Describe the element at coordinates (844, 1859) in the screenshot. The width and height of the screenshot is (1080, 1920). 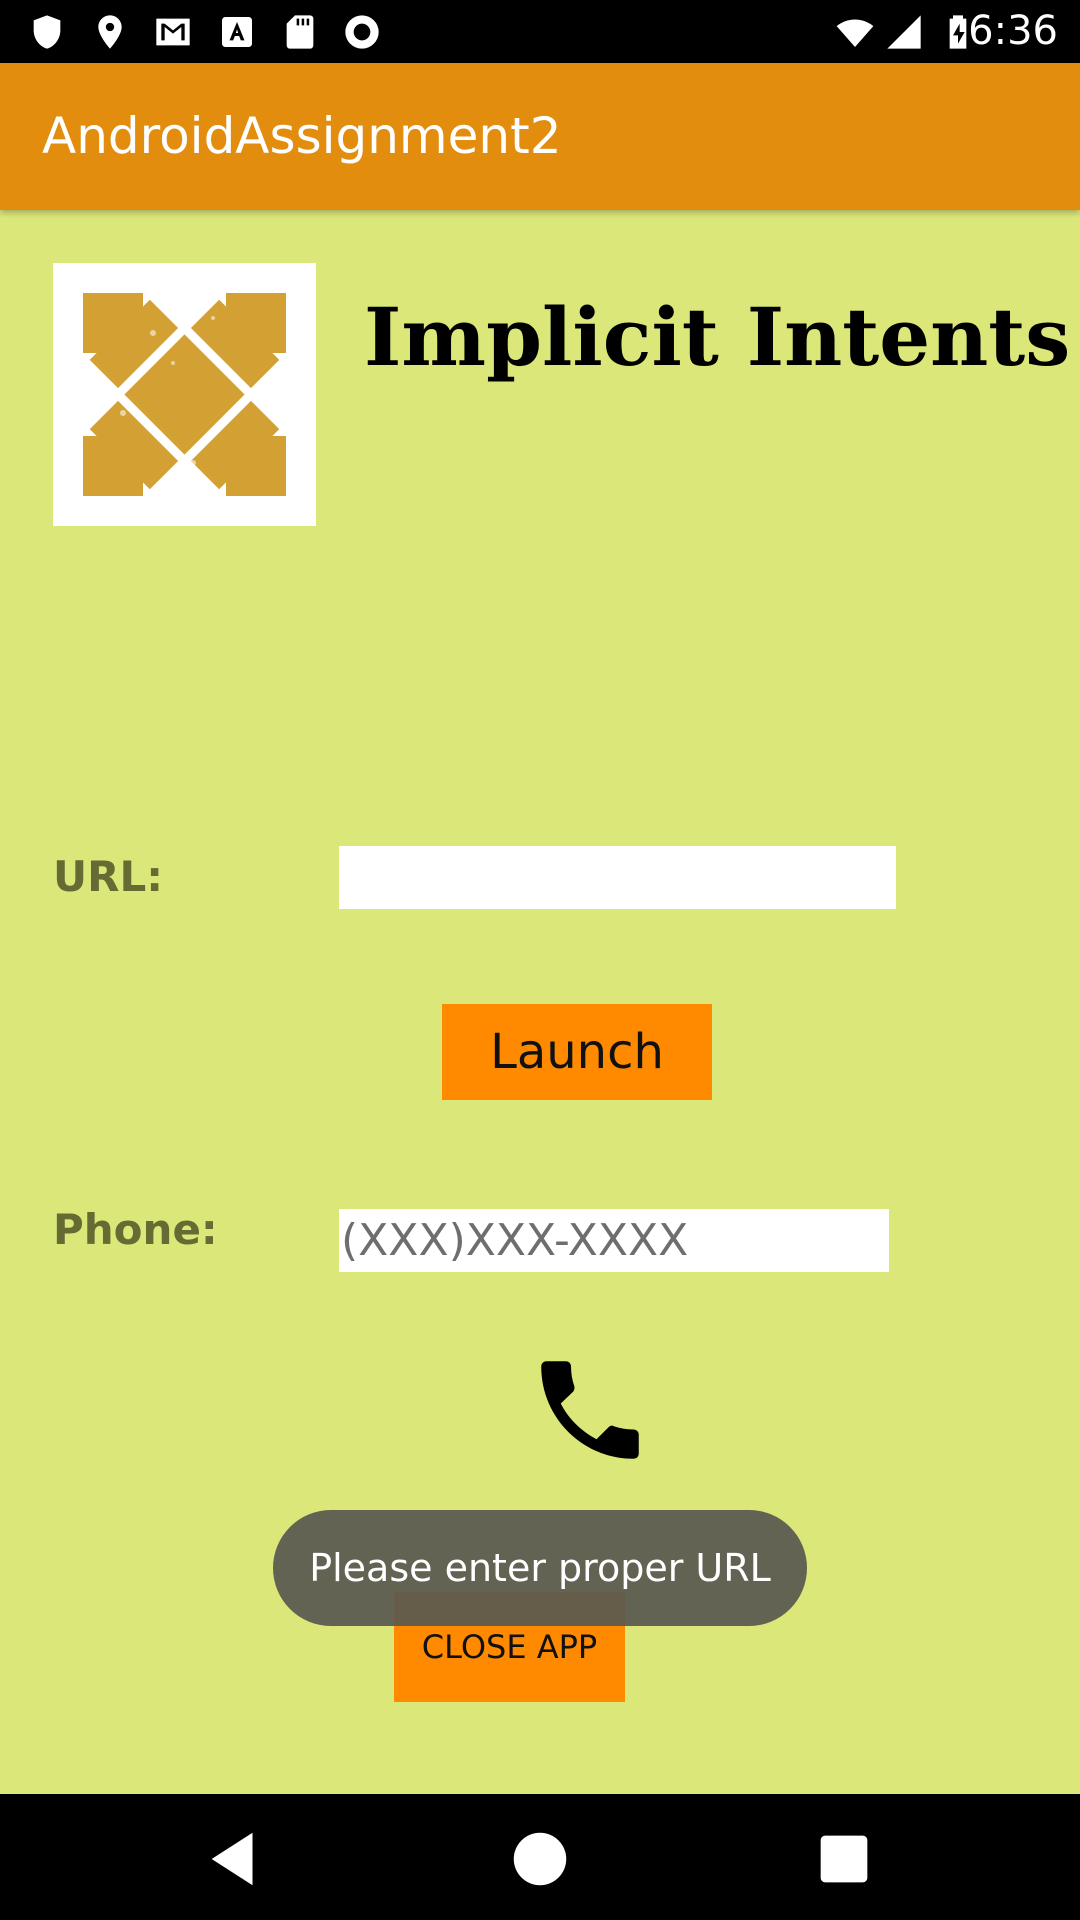
I see `recents-icon` at that location.